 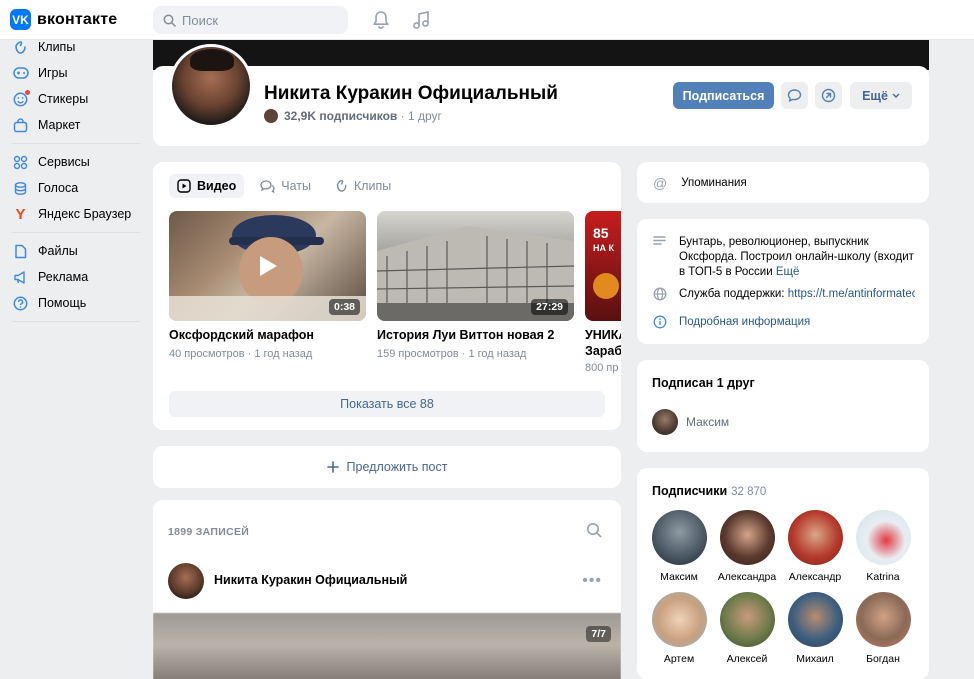 I want to click on sidebar-item-games: Игры, so click(x=75, y=73).